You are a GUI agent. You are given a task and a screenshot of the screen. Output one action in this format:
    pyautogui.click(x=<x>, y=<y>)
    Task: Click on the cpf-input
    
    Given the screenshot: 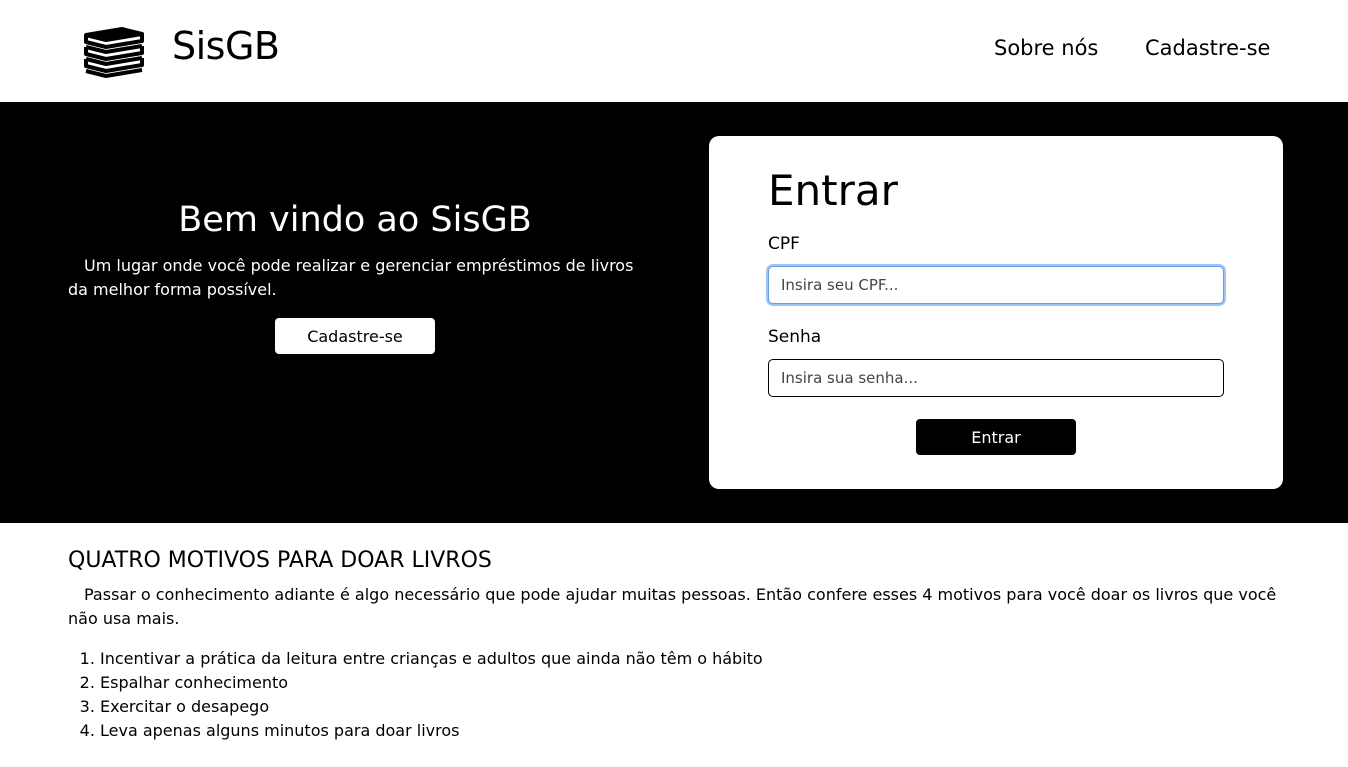 What is the action you would take?
    pyautogui.click(x=996, y=285)
    